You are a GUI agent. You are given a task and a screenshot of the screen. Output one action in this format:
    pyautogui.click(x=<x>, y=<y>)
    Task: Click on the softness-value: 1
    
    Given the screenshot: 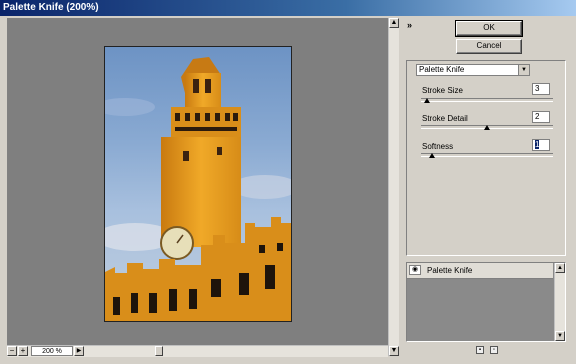 What is the action you would take?
    pyautogui.click(x=537, y=144)
    